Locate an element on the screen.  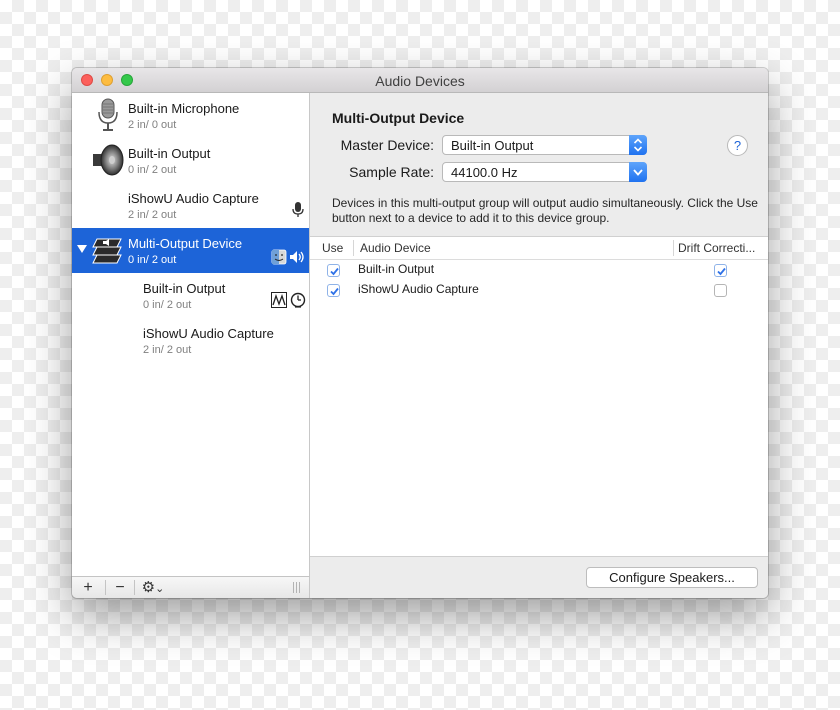
device-item-ishowu-audio-capture: iShowU Audio Capture 2 in/ 2 out is located at coordinates (190, 205).